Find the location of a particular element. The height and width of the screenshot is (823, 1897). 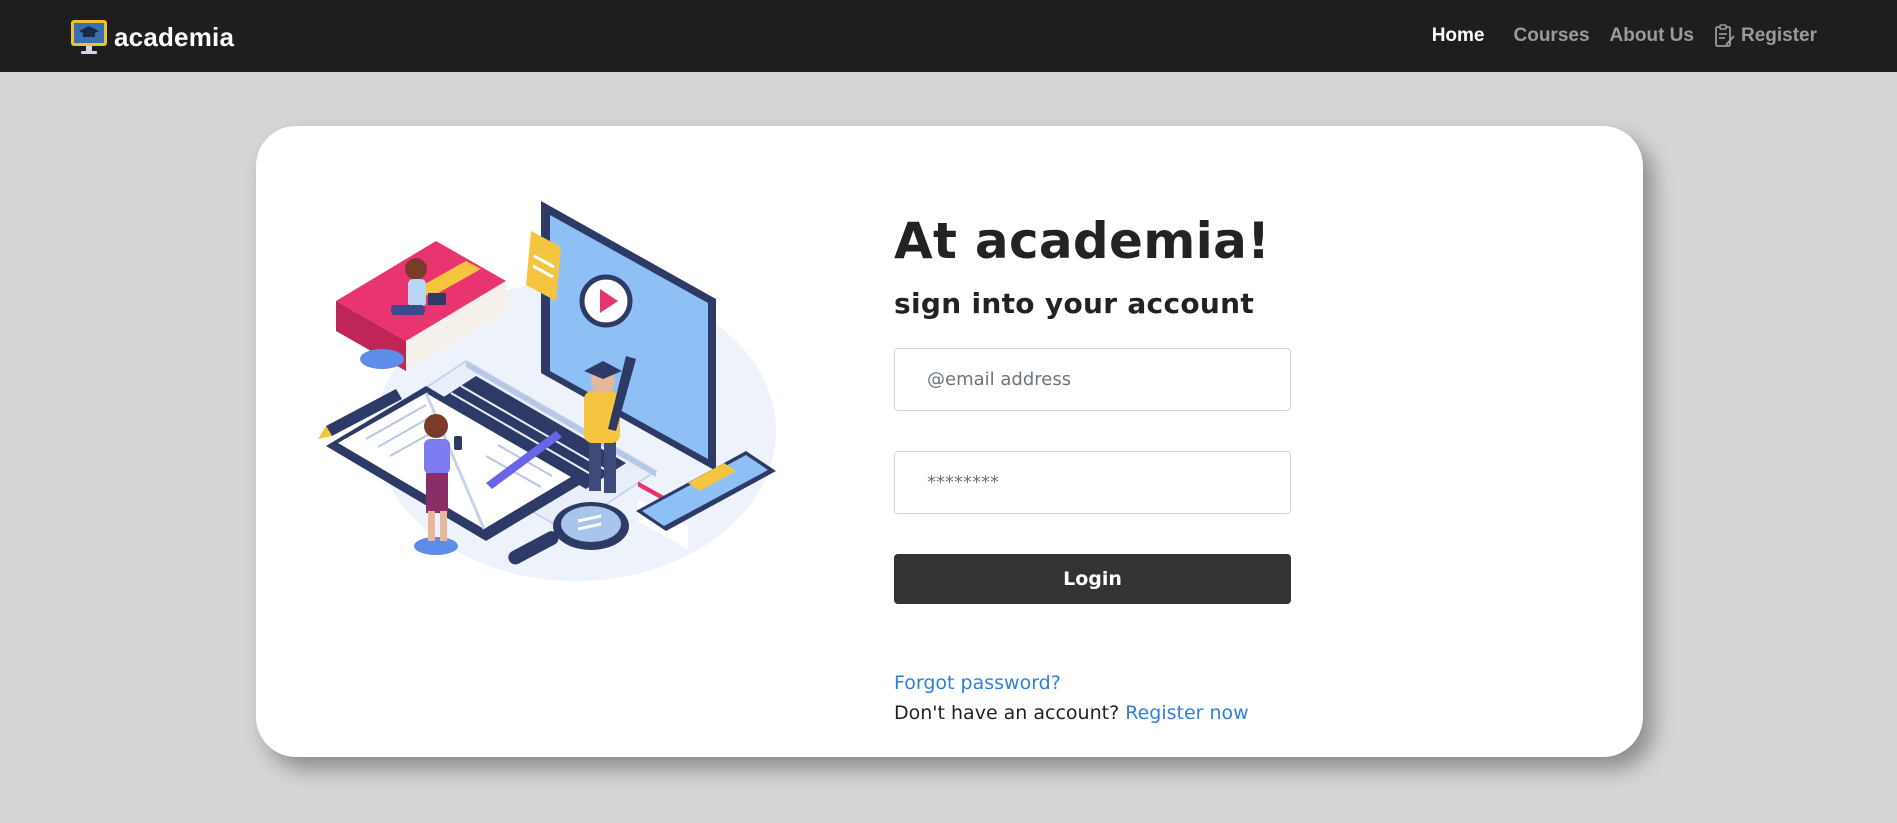

nav-courses: Courses is located at coordinates (1552, 36).